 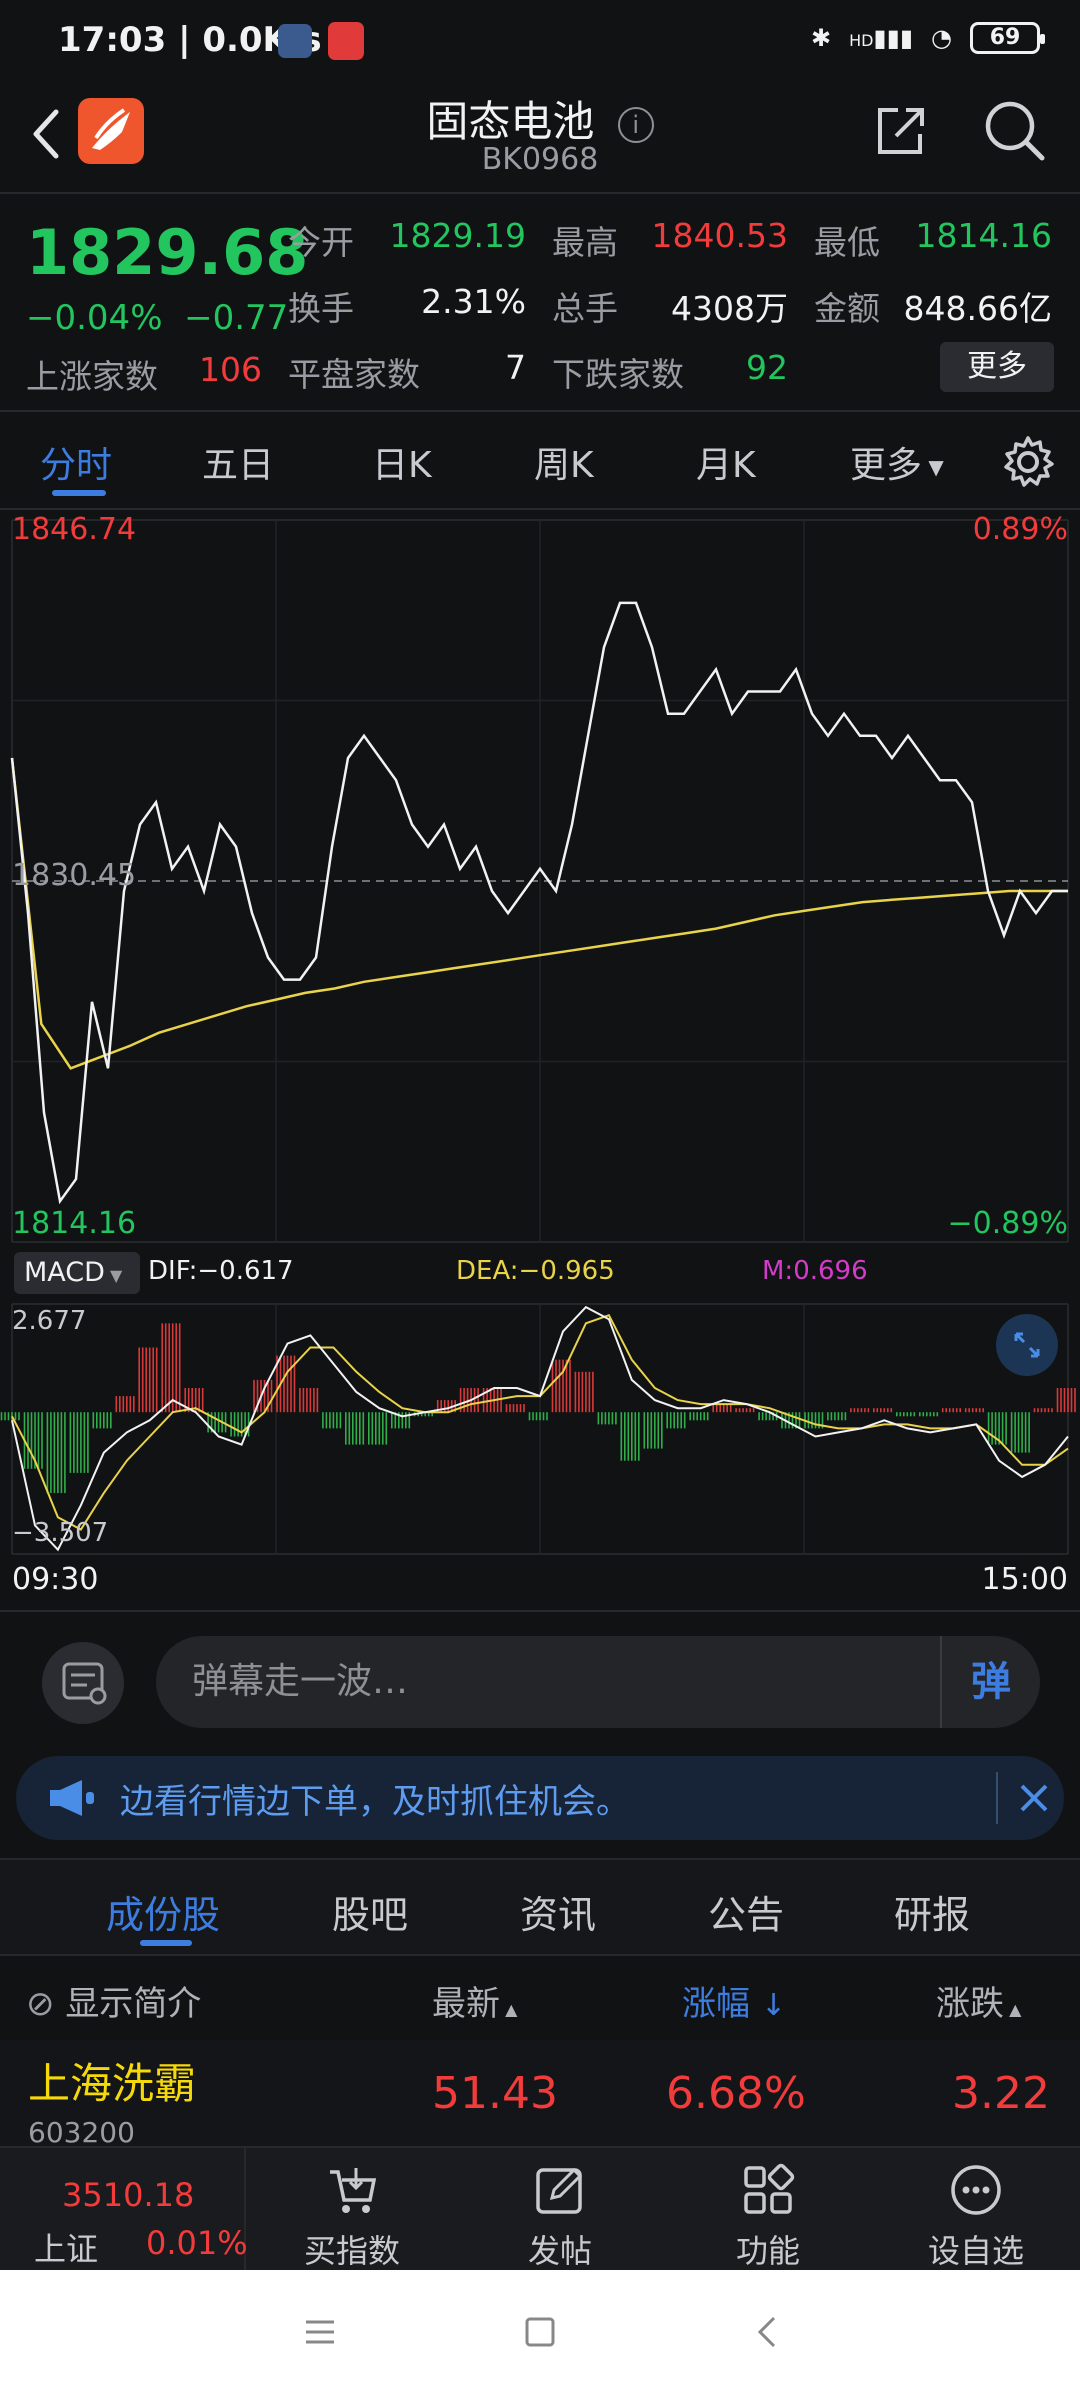 I want to click on col-latest: 最新 ▲, so click(x=474, y=2000).